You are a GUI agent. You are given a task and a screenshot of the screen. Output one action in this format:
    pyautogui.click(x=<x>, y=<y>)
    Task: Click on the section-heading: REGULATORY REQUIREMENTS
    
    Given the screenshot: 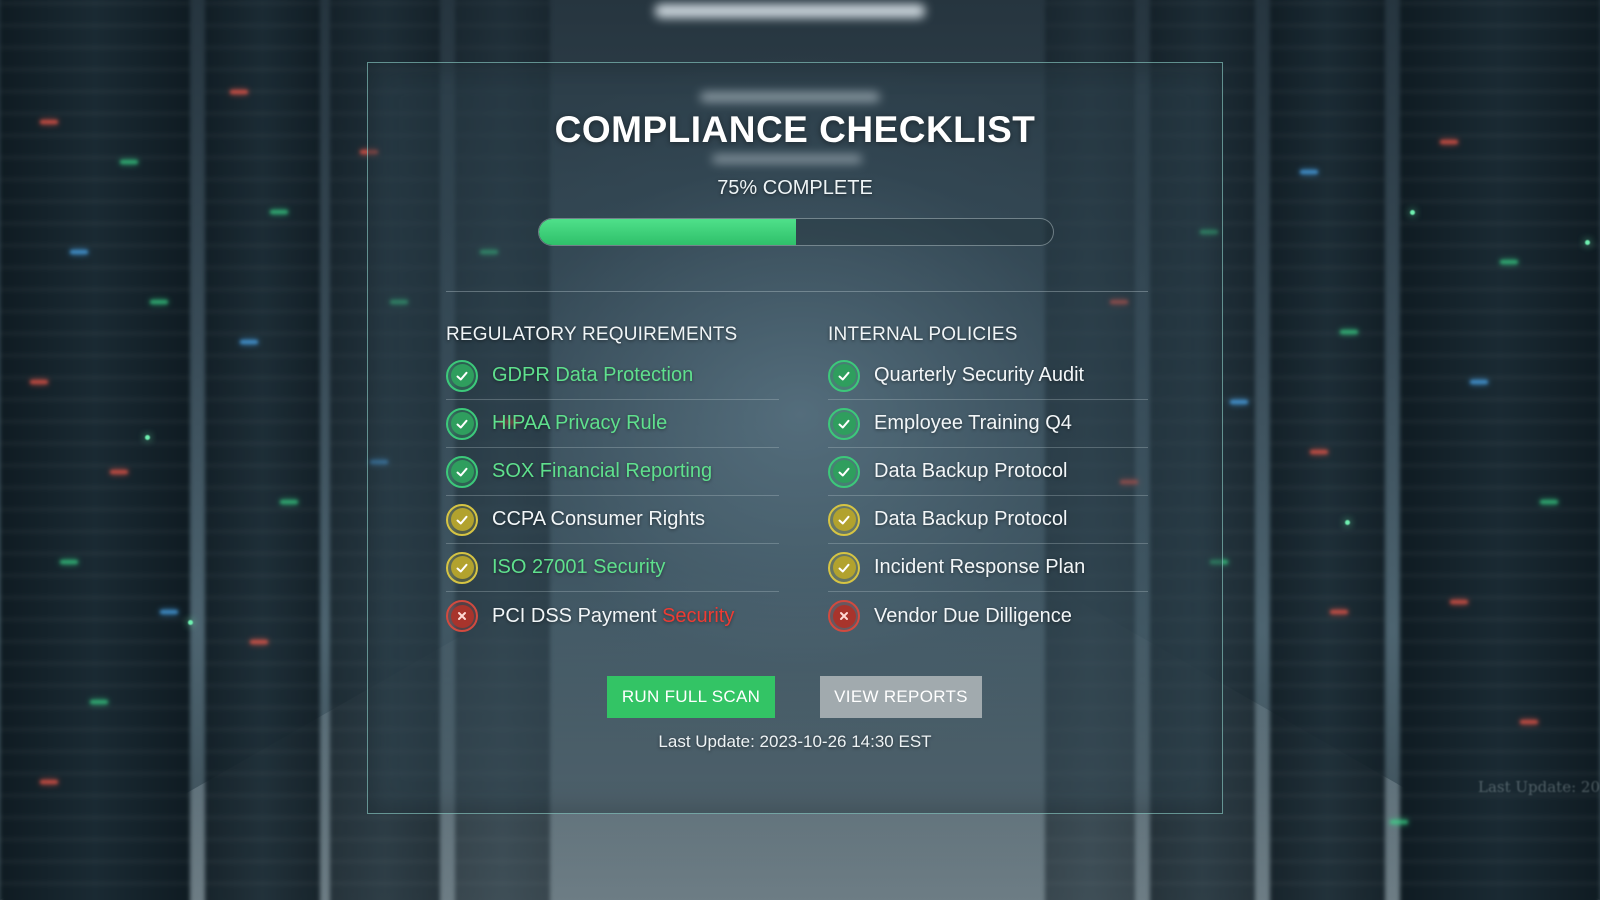 What is the action you would take?
    pyautogui.click(x=592, y=334)
    